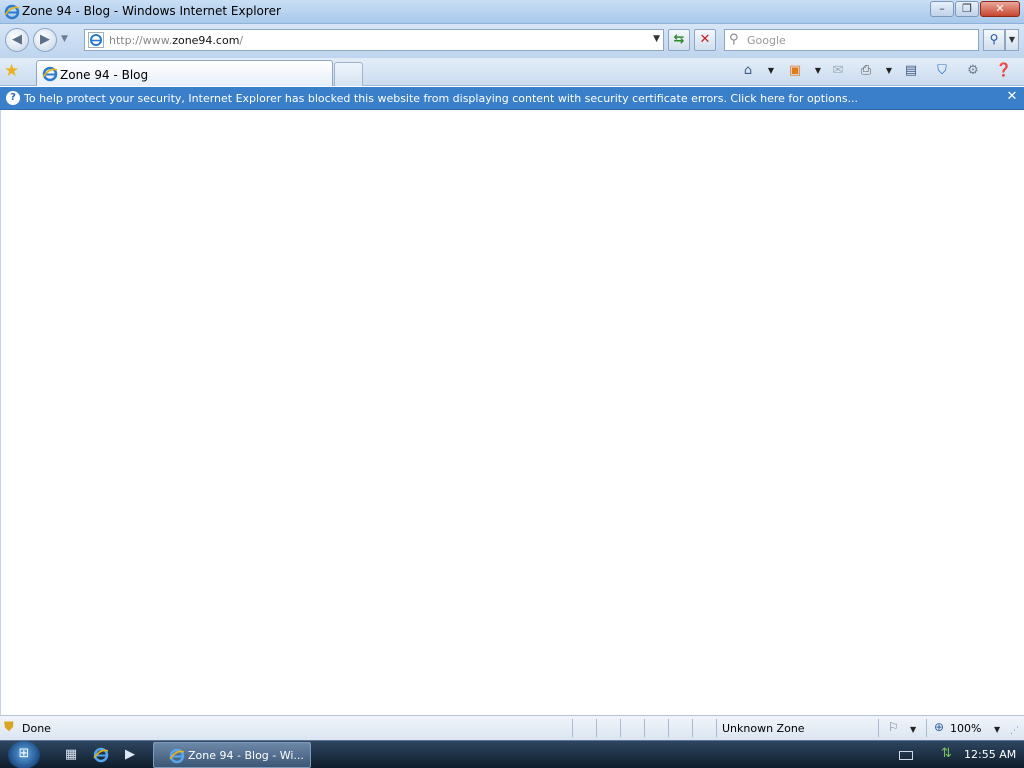  Describe the element at coordinates (965, 728) in the screenshot. I see `zoom-level: 100%` at that location.